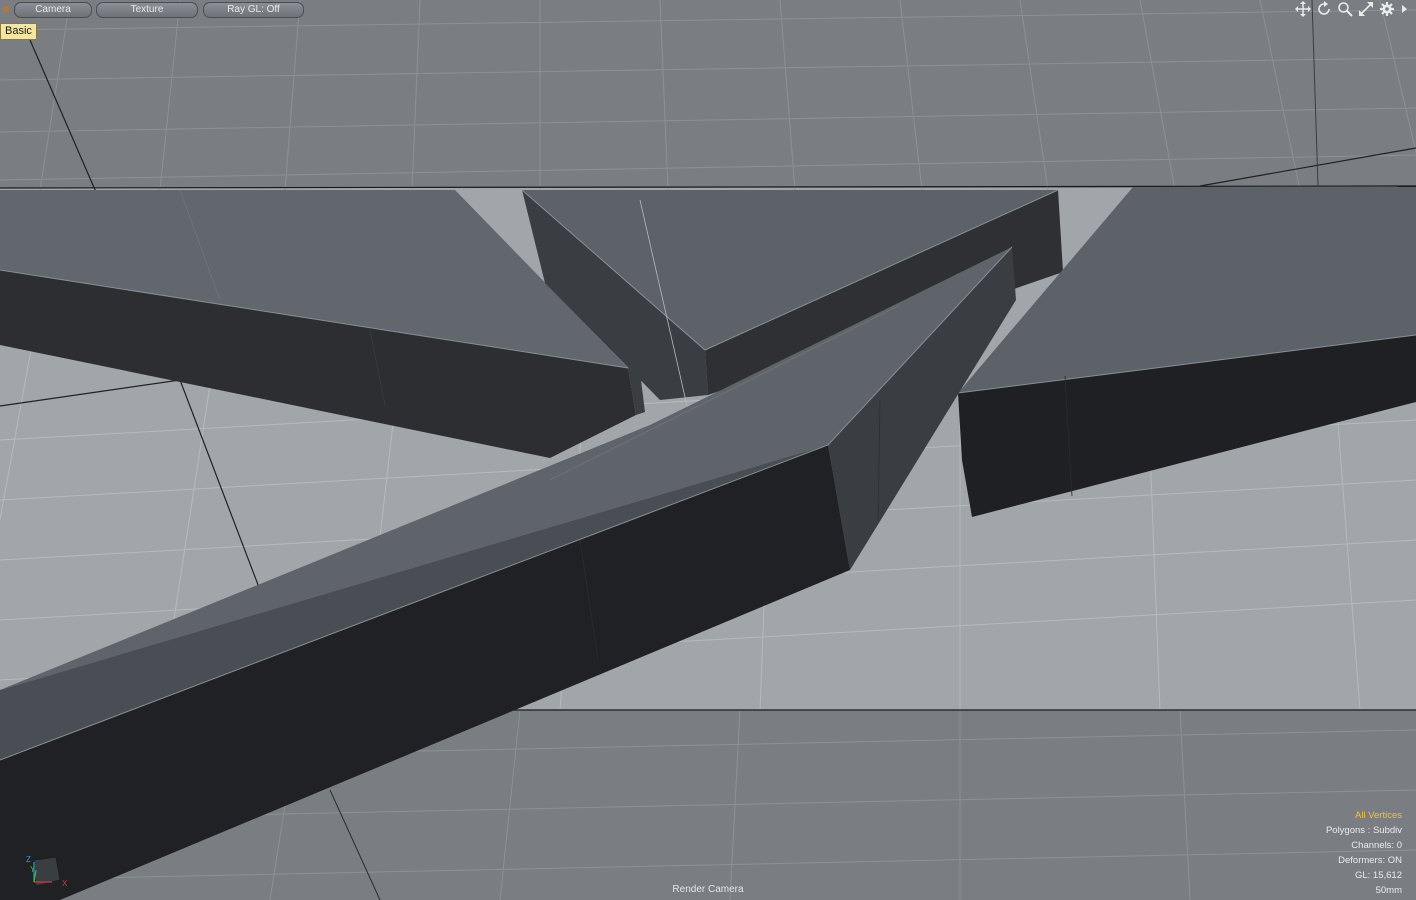 This screenshot has width=1416, height=900. I want to click on axis-x-label: X, so click(65, 883).